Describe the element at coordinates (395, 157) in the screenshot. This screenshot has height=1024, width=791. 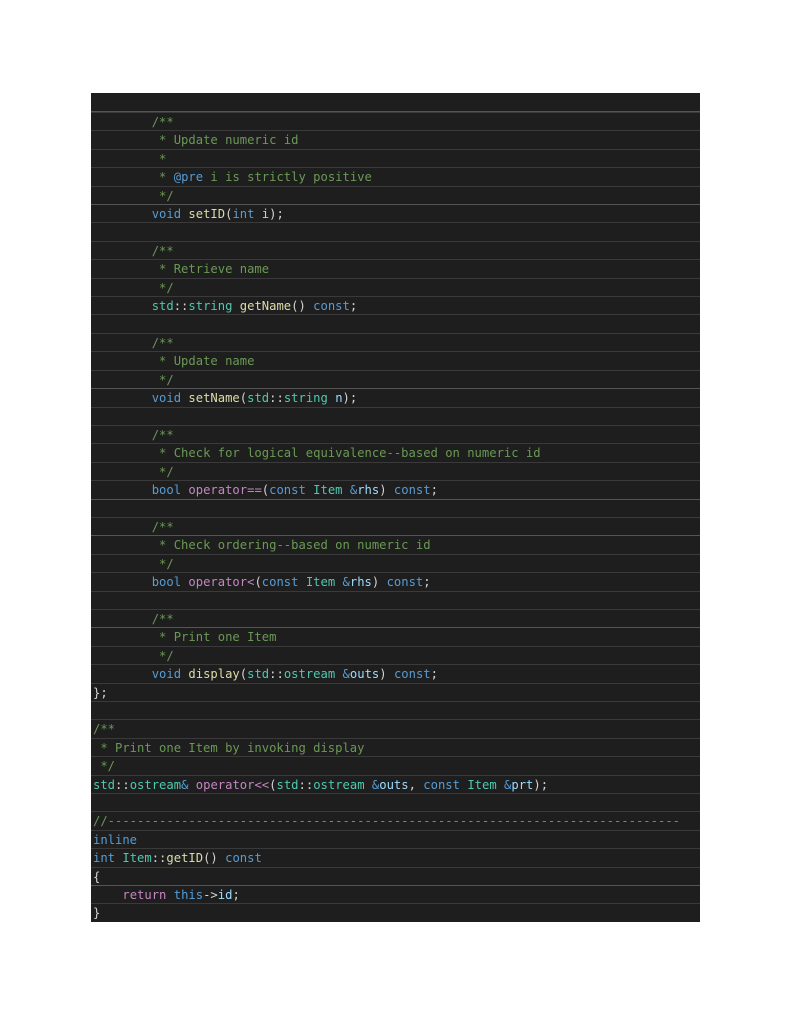
I see `code-line: *` at that location.